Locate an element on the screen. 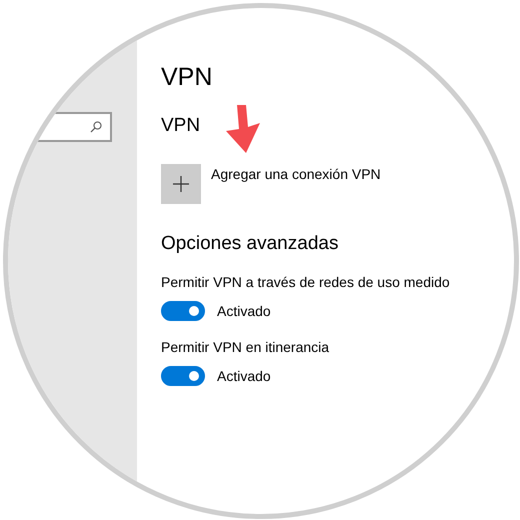  option-label: Permitir VPN en itinerancia is located at coordinates (245, 347).